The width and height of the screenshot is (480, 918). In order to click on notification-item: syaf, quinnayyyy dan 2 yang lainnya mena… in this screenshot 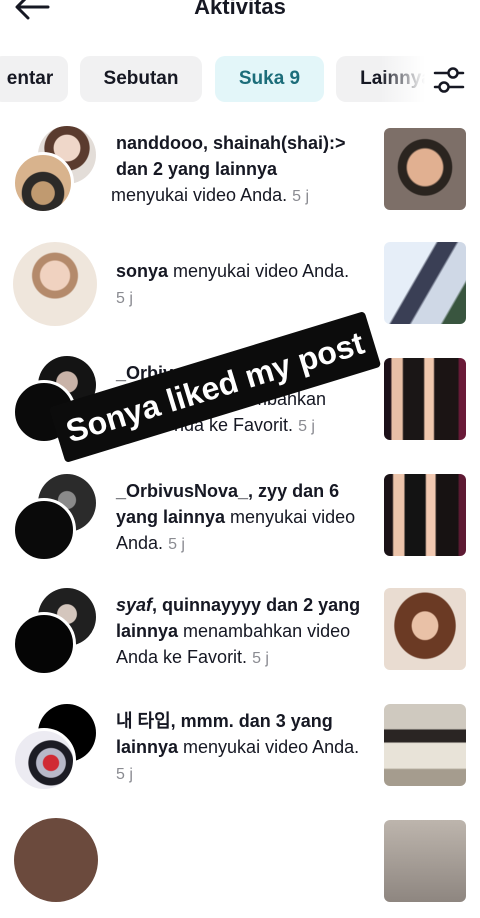, I will do `click(240, 636)`.